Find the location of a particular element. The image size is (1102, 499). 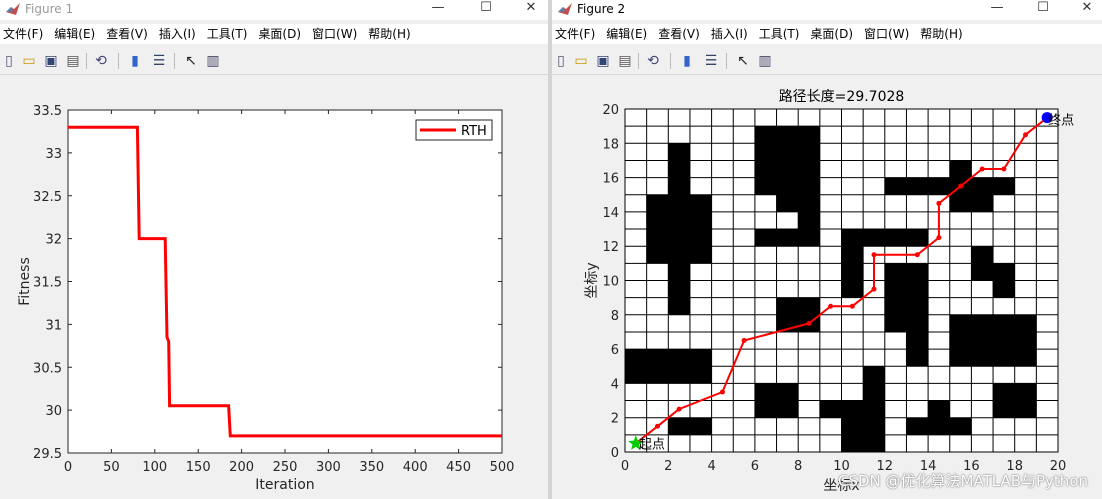

x-tick-label: 500 is located at coordinates (502, 467).